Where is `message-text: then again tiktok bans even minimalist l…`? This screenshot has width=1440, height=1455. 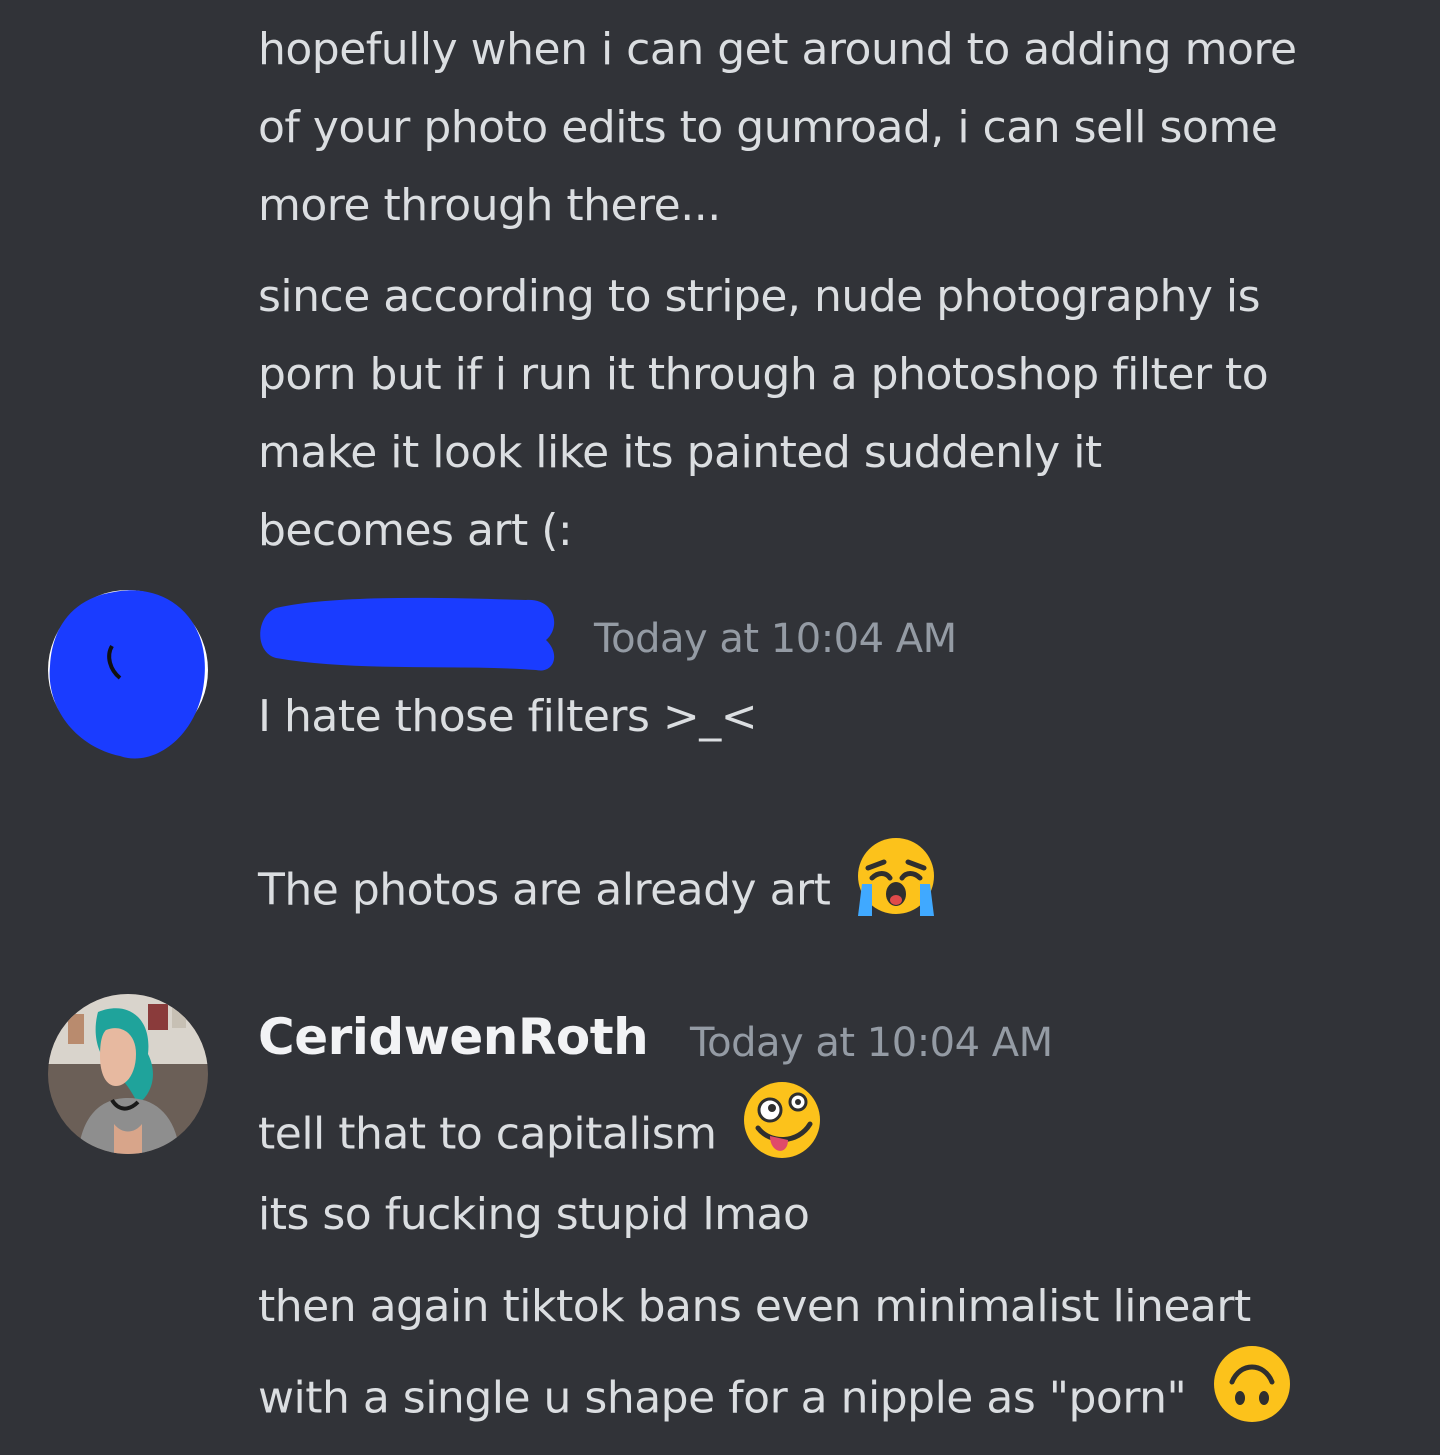
message-text: then again tiktok bans even minimalist l… is located at coordinates (754, 1306).